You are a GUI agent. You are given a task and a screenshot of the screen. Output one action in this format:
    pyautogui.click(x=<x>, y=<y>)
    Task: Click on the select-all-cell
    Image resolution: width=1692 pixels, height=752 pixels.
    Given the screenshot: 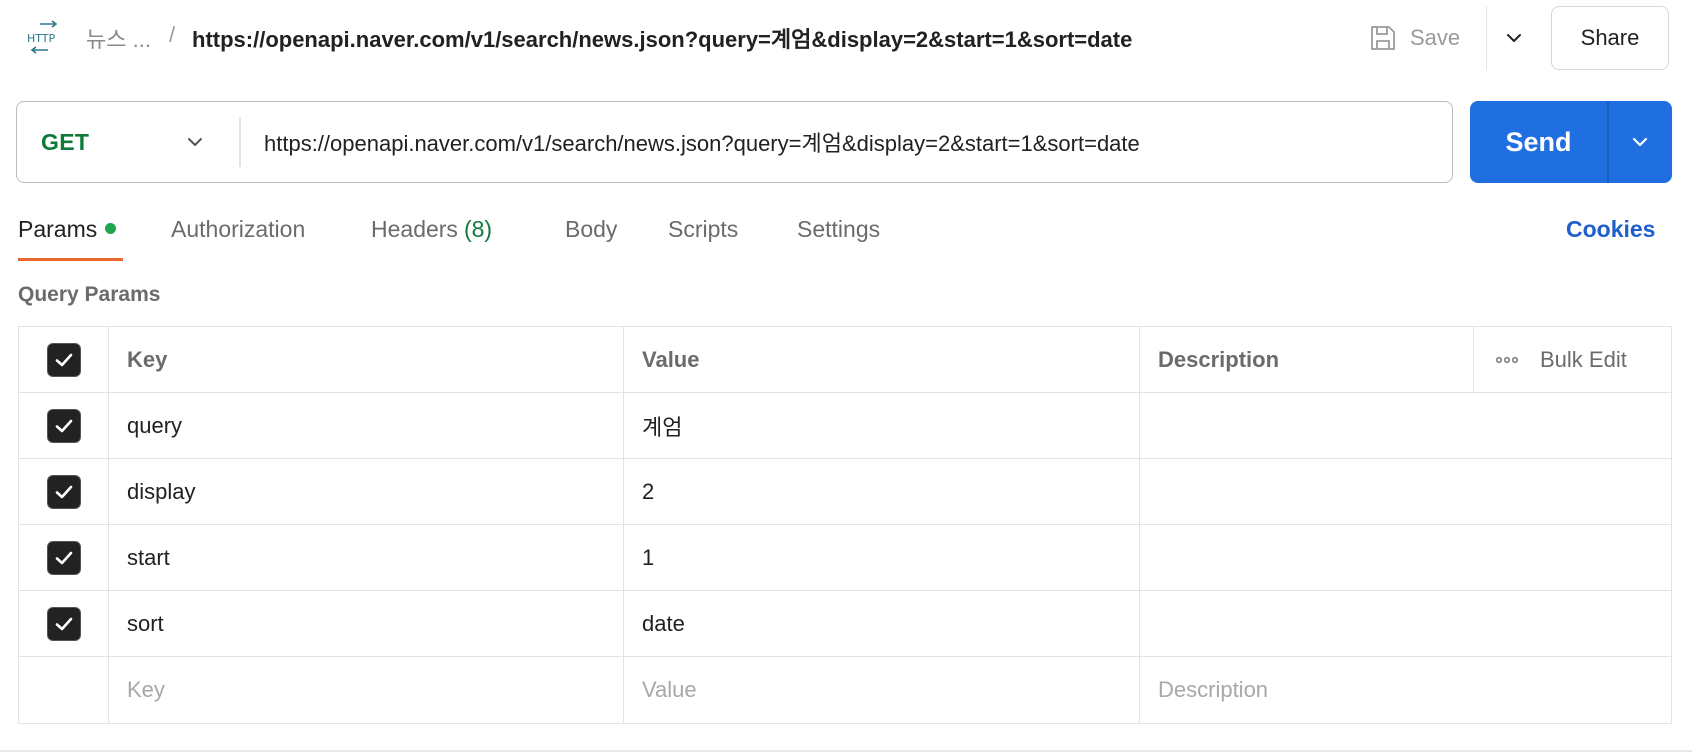 What is the action you would take?
    pyautogui.click(x=64, y=359)
    